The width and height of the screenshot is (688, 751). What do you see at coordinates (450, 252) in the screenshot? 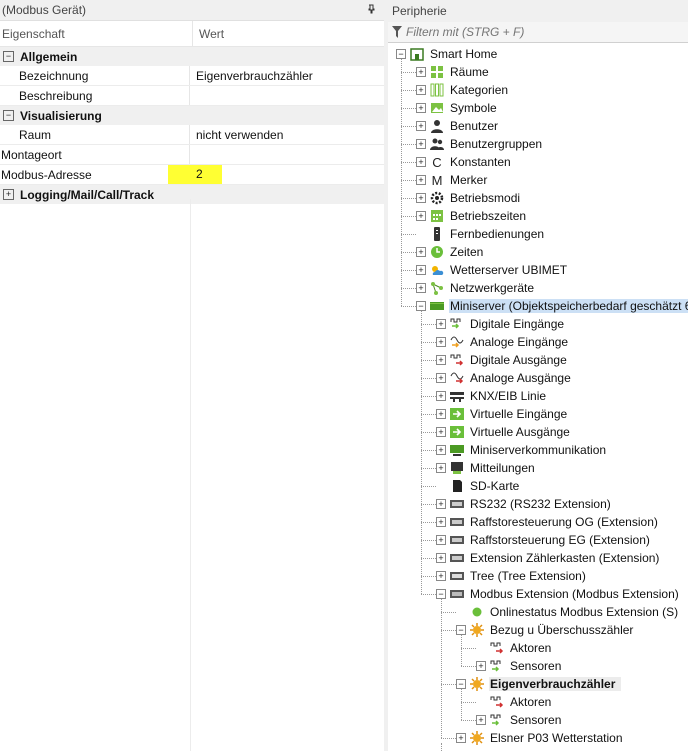
I see `tree-node: + Zeiten` at bounding box center [450, 252].